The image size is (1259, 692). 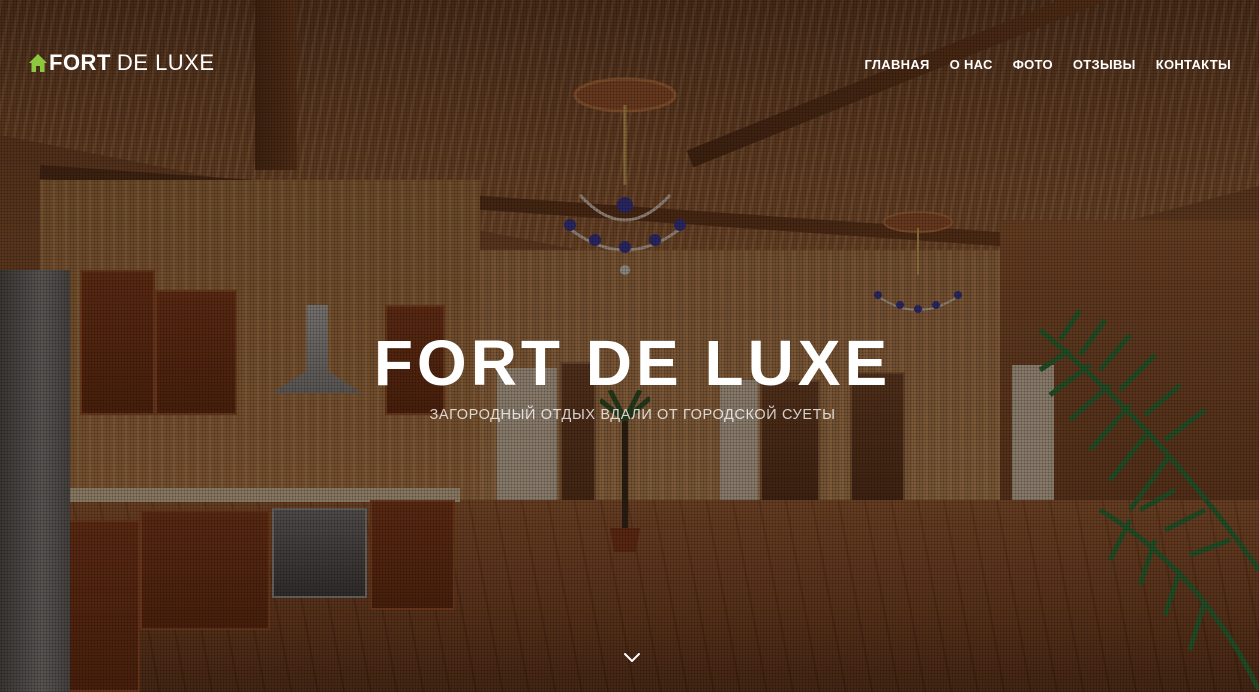 What do you see at coordinates (1193, 64) in the screenshot?
I see `nav-link-contacts: КОНТАКТЫ` at bounding box center [1193, 64].